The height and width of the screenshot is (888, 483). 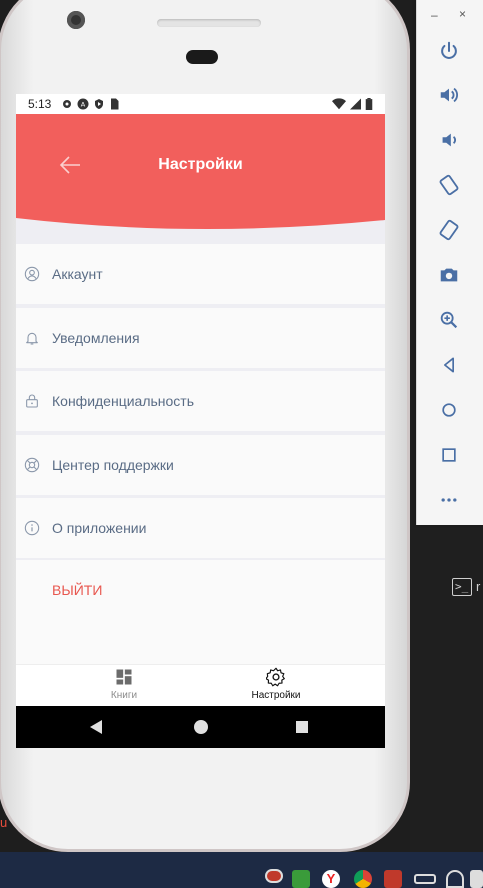 What do you see at coordinates (32, 338) in the screenshot?
I see `bell-icon` at bounding box center [32, 338].